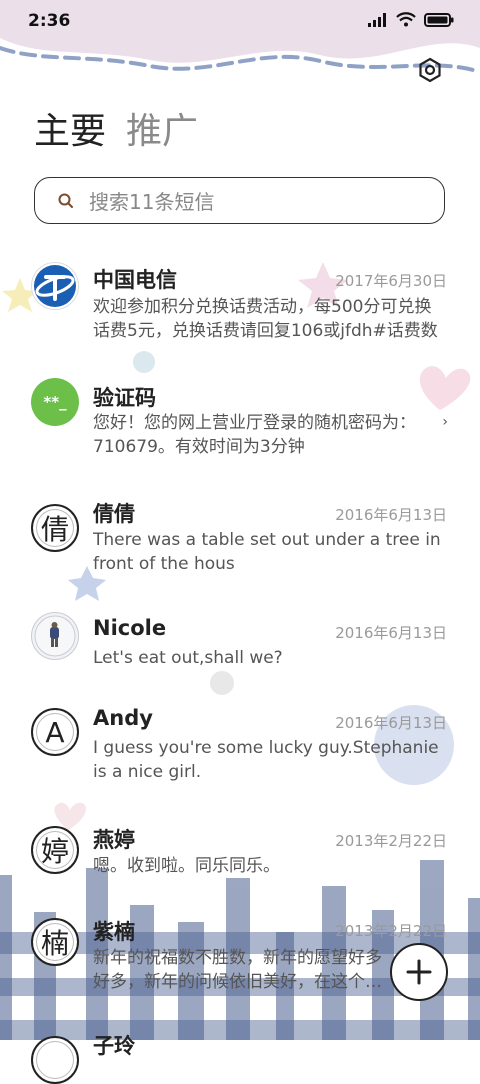  What do you see at coordinates (445, 422) in the screenshot?
I see `chevron-right-icon: ›` at bounding box center [445, 422].